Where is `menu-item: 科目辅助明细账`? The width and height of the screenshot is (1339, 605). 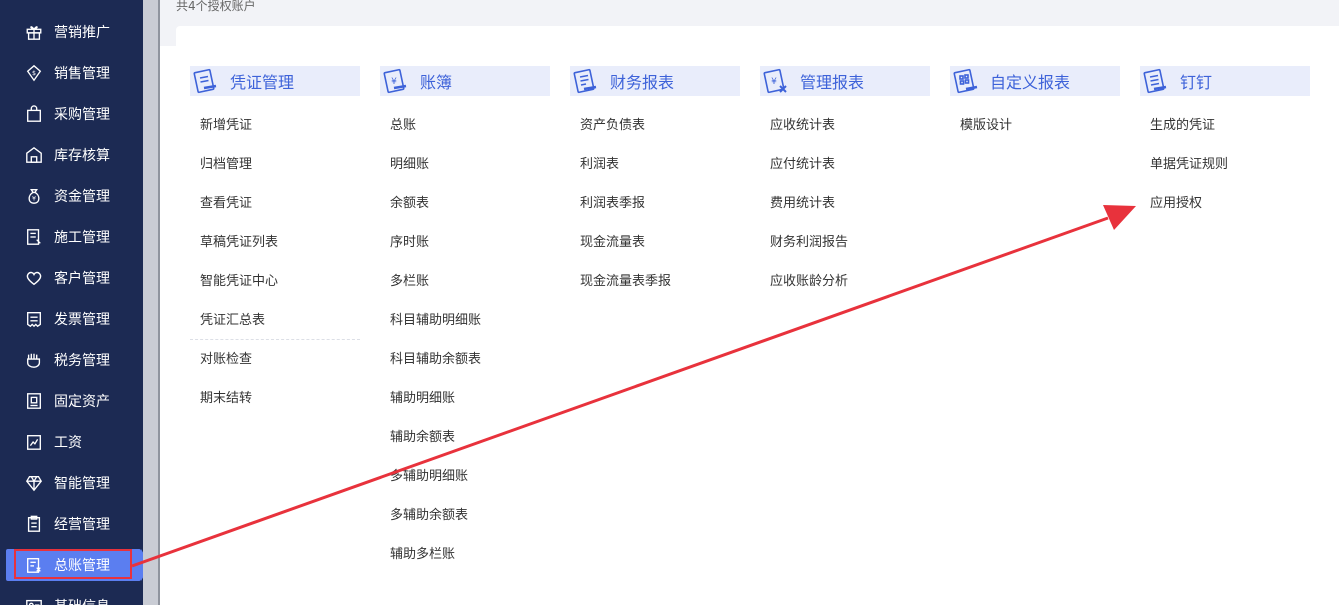
menu-item: 科目辅助明细账 is located at coordinates (465, 320).